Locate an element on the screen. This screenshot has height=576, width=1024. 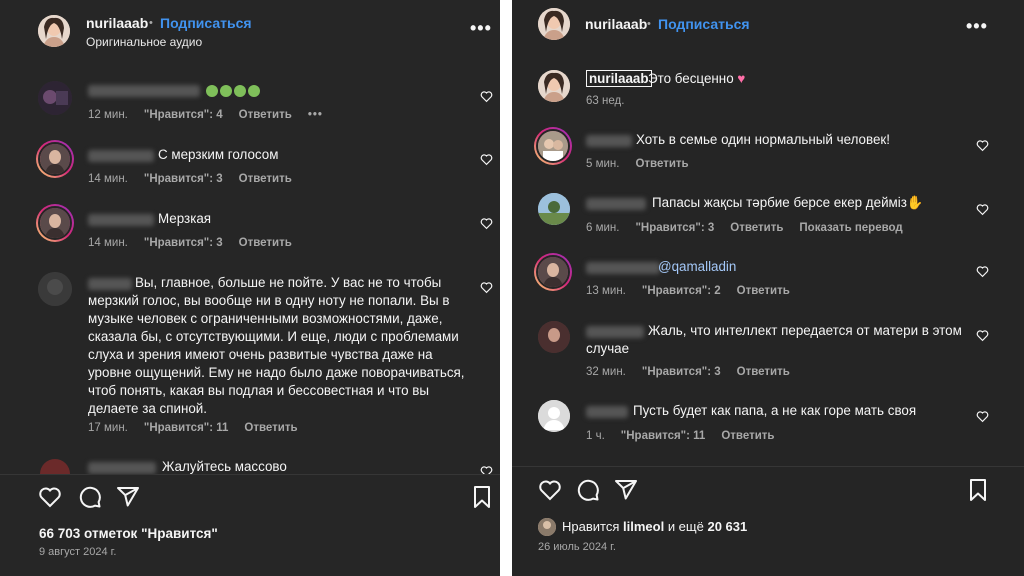
liked-by-prefix: Нравится is located at coordinates (591, 526).